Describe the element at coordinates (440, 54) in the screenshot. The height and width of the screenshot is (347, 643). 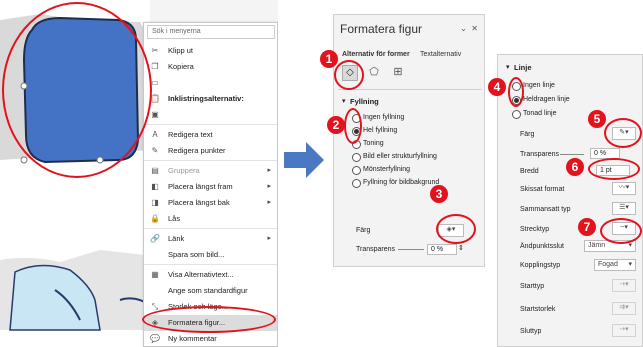
I see `tab-text-options: Textalternativ` at that location.